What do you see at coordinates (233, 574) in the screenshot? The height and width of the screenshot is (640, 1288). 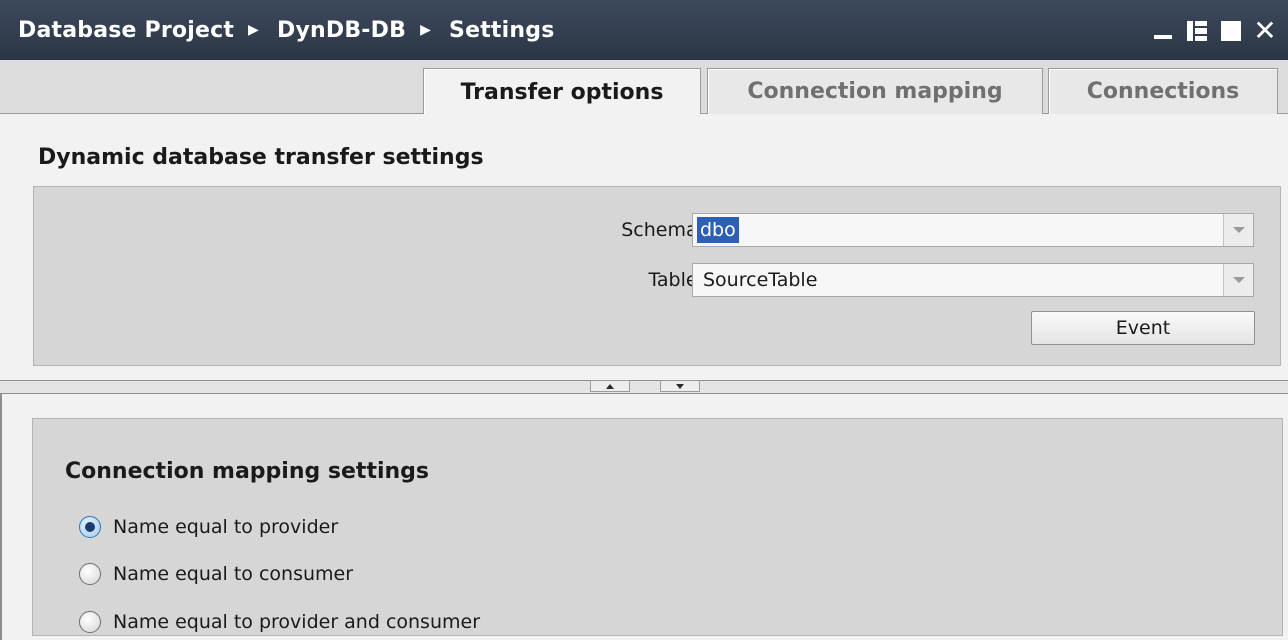 I see `radio-label: Name equal to consumer` at bounding box center [233, 574].